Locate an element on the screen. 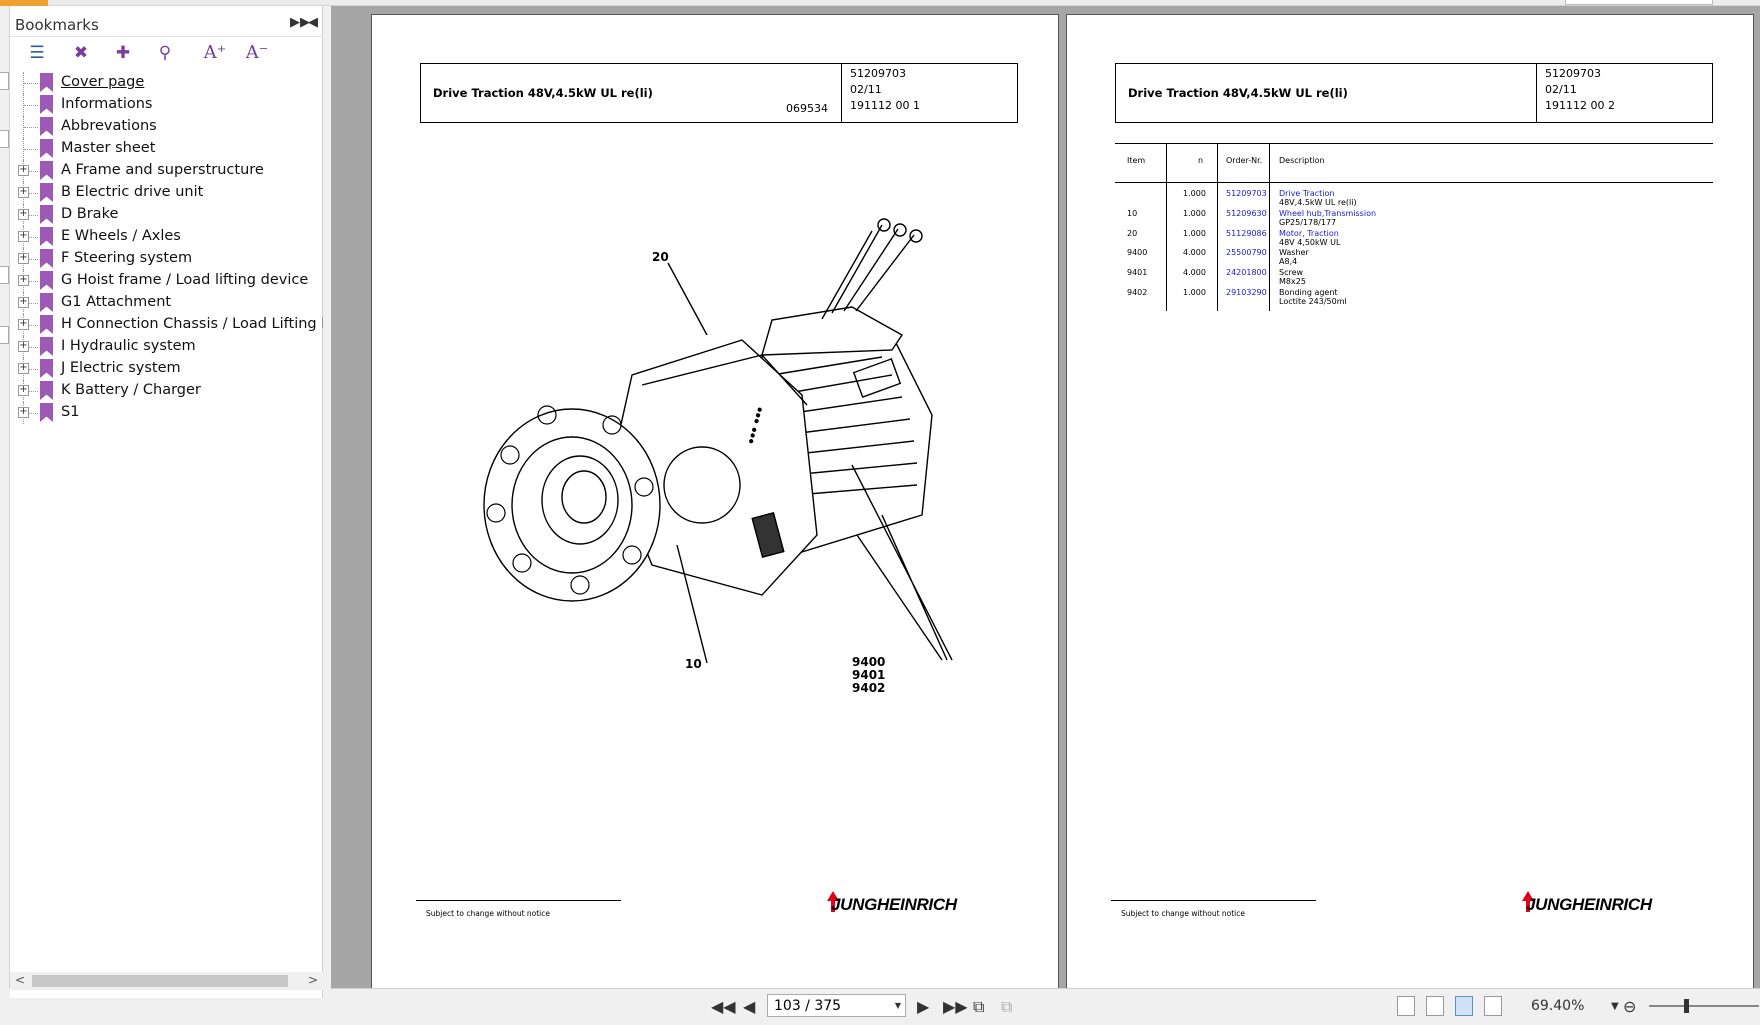  next-view-icon: ⧉ is located at coordinates (1006, 1007).